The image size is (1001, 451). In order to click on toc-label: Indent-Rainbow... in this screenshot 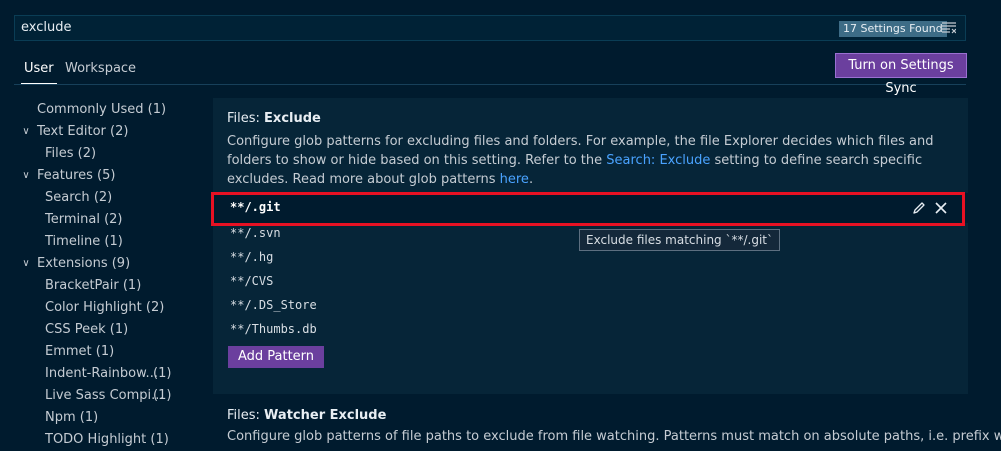, I will do `click(101, 373)`.